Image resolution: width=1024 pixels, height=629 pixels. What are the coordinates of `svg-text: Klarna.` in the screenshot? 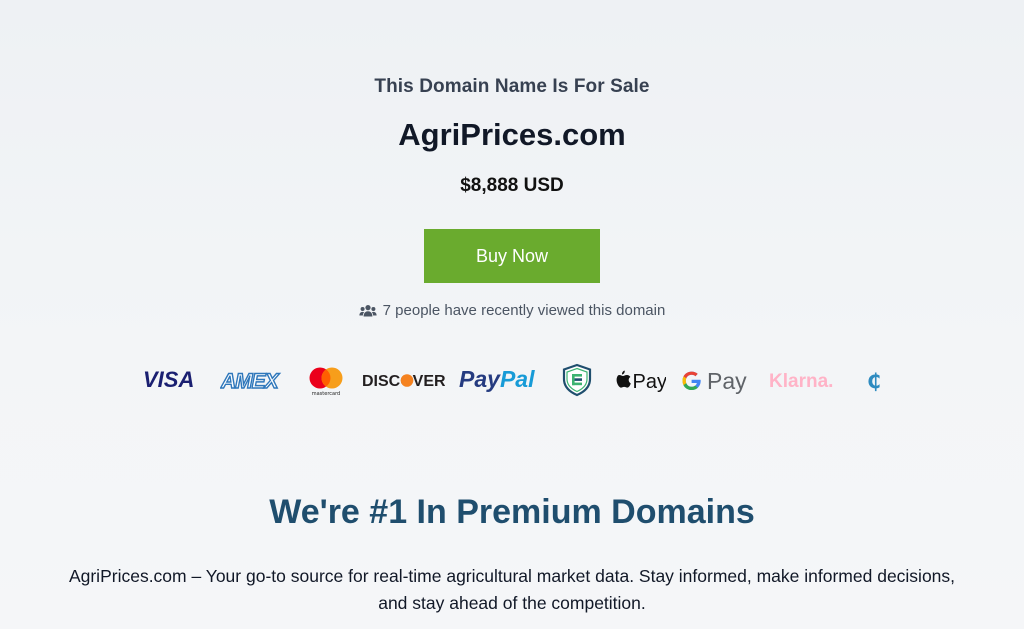 It's located at (801, 381).